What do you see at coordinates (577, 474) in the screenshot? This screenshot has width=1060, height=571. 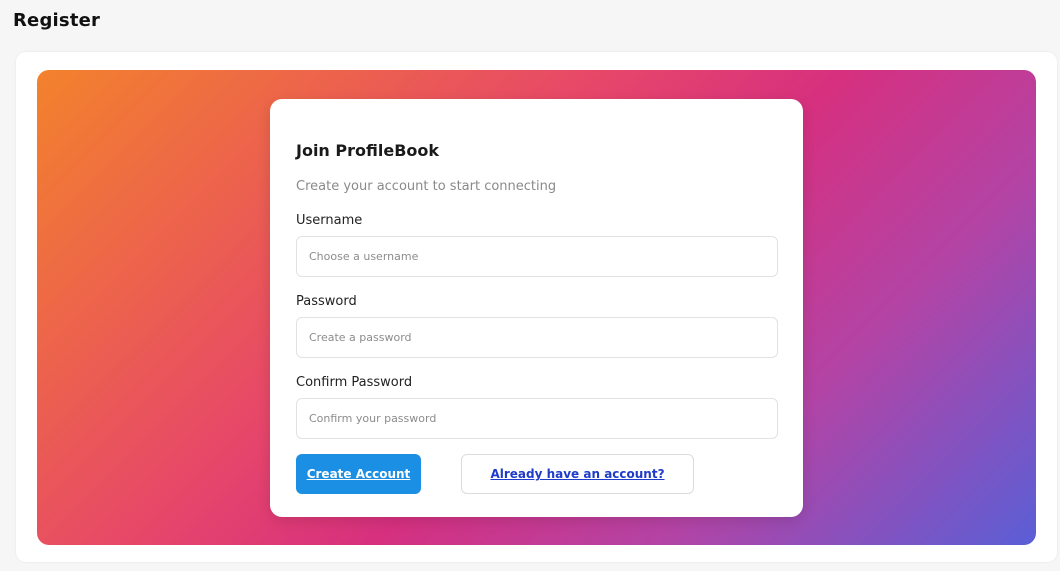 I see `login-link-button: Already have an account?` at bounding box center [577, 474].